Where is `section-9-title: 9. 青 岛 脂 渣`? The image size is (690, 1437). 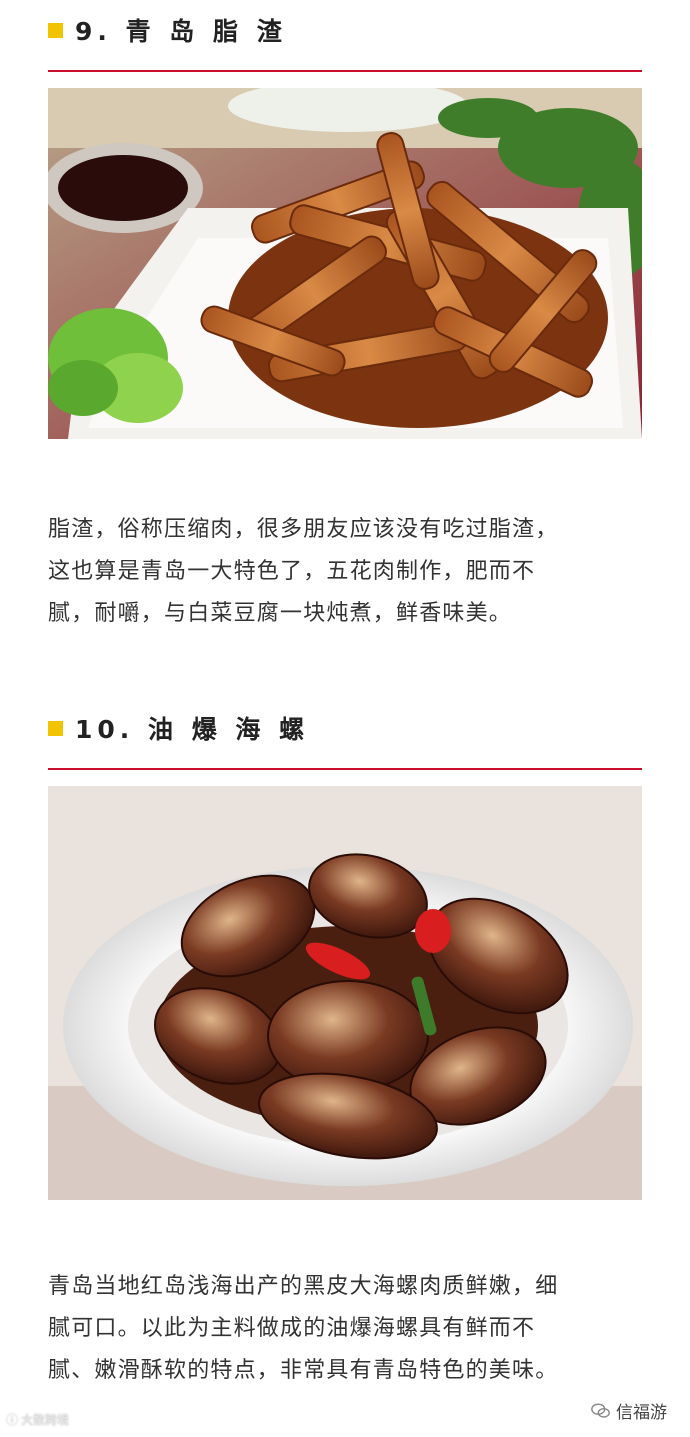 section-9-title: 9. 青 岛 脂 渣 is located at coordinates (167, 30).